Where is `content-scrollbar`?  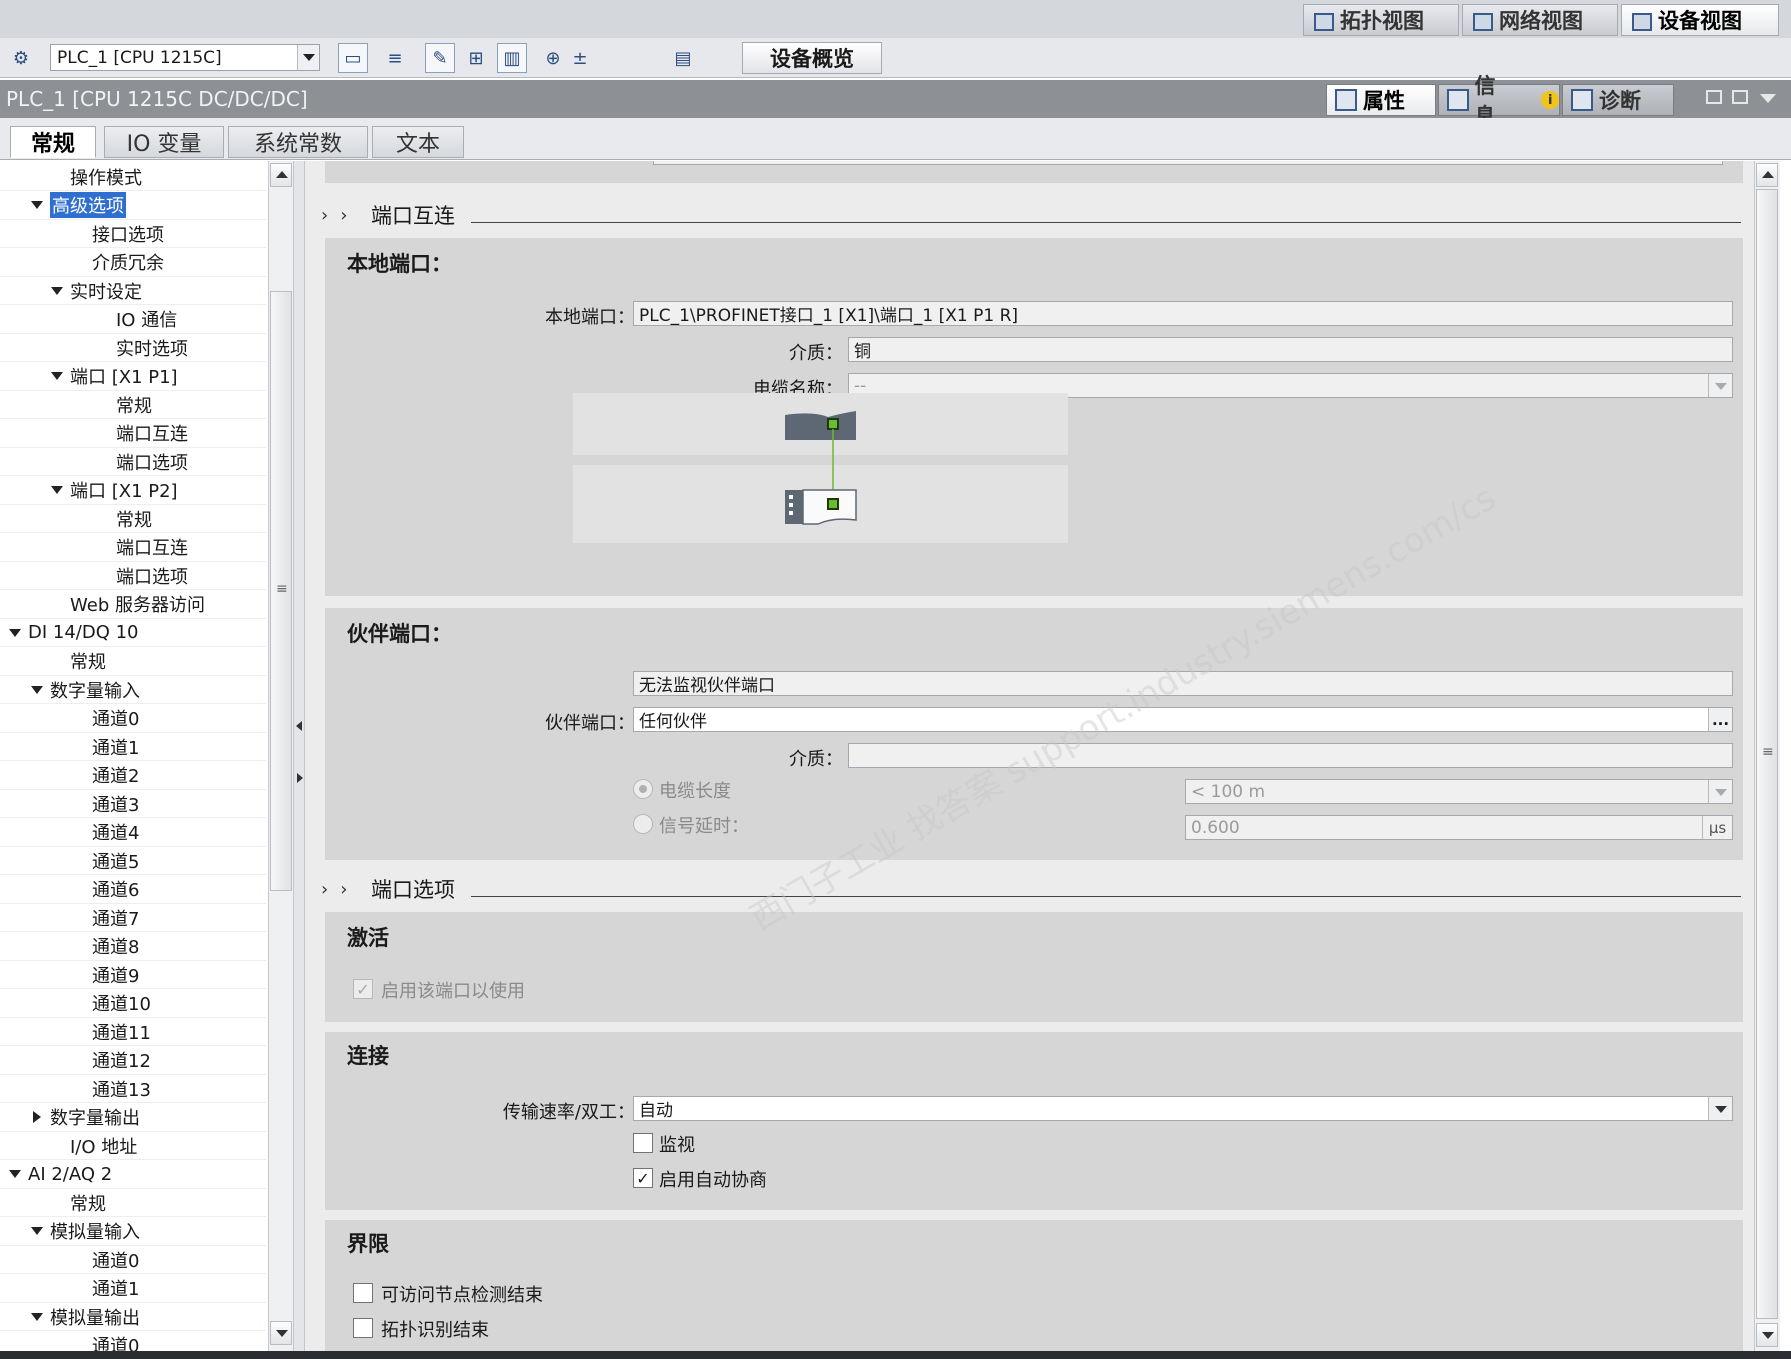
content-scrollbar is located at coordinates (1767, 756).